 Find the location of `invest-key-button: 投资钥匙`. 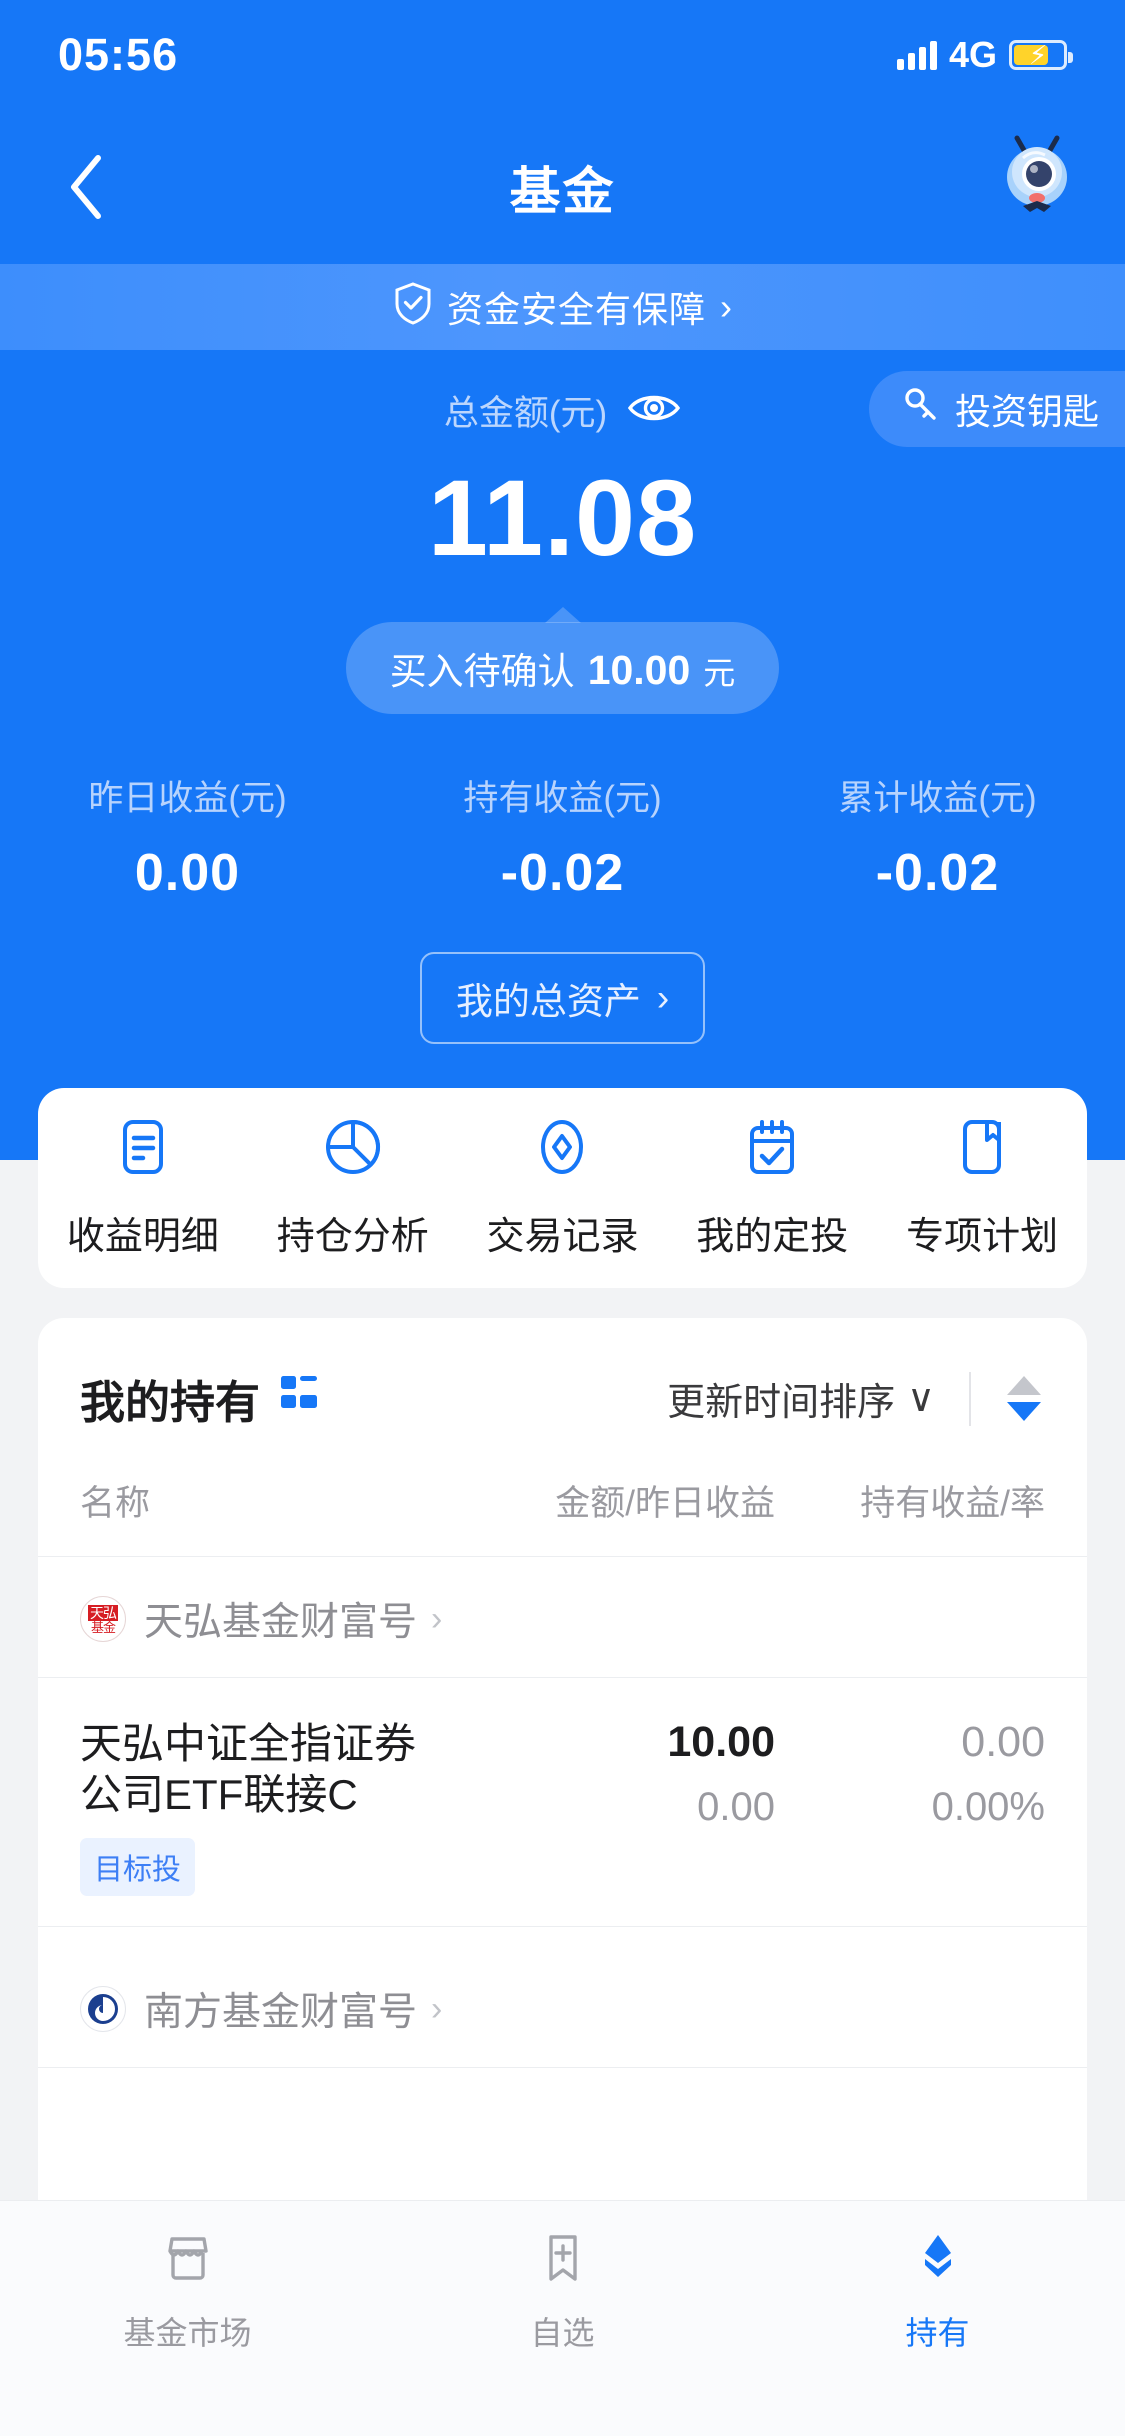

invest-key-button: 投资钥匙 is located at coordinates (996, 409).